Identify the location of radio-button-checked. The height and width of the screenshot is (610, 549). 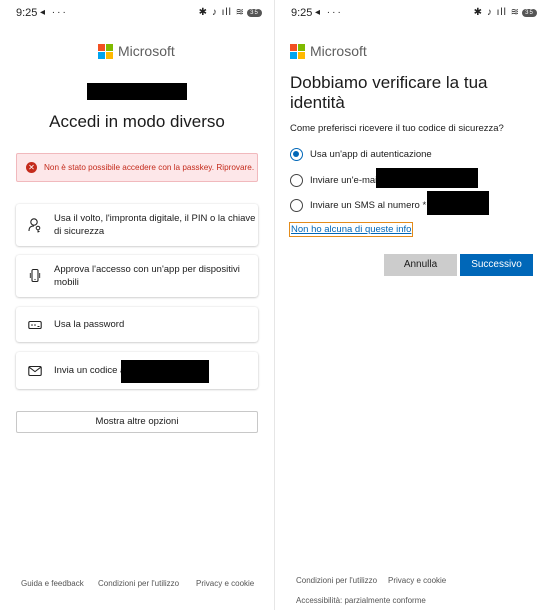
(296, 154).